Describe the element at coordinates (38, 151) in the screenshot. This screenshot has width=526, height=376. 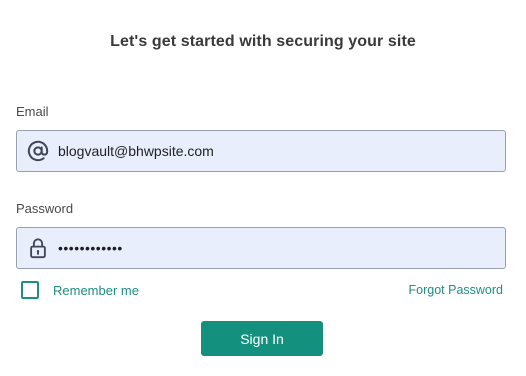
I see `at-sign-icon` at that location.